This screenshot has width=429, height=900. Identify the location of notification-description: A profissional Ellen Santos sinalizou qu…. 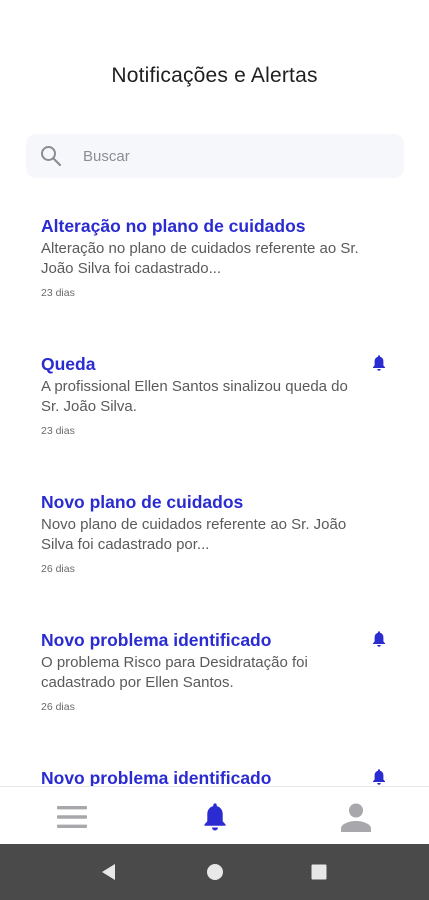
(194, 396).